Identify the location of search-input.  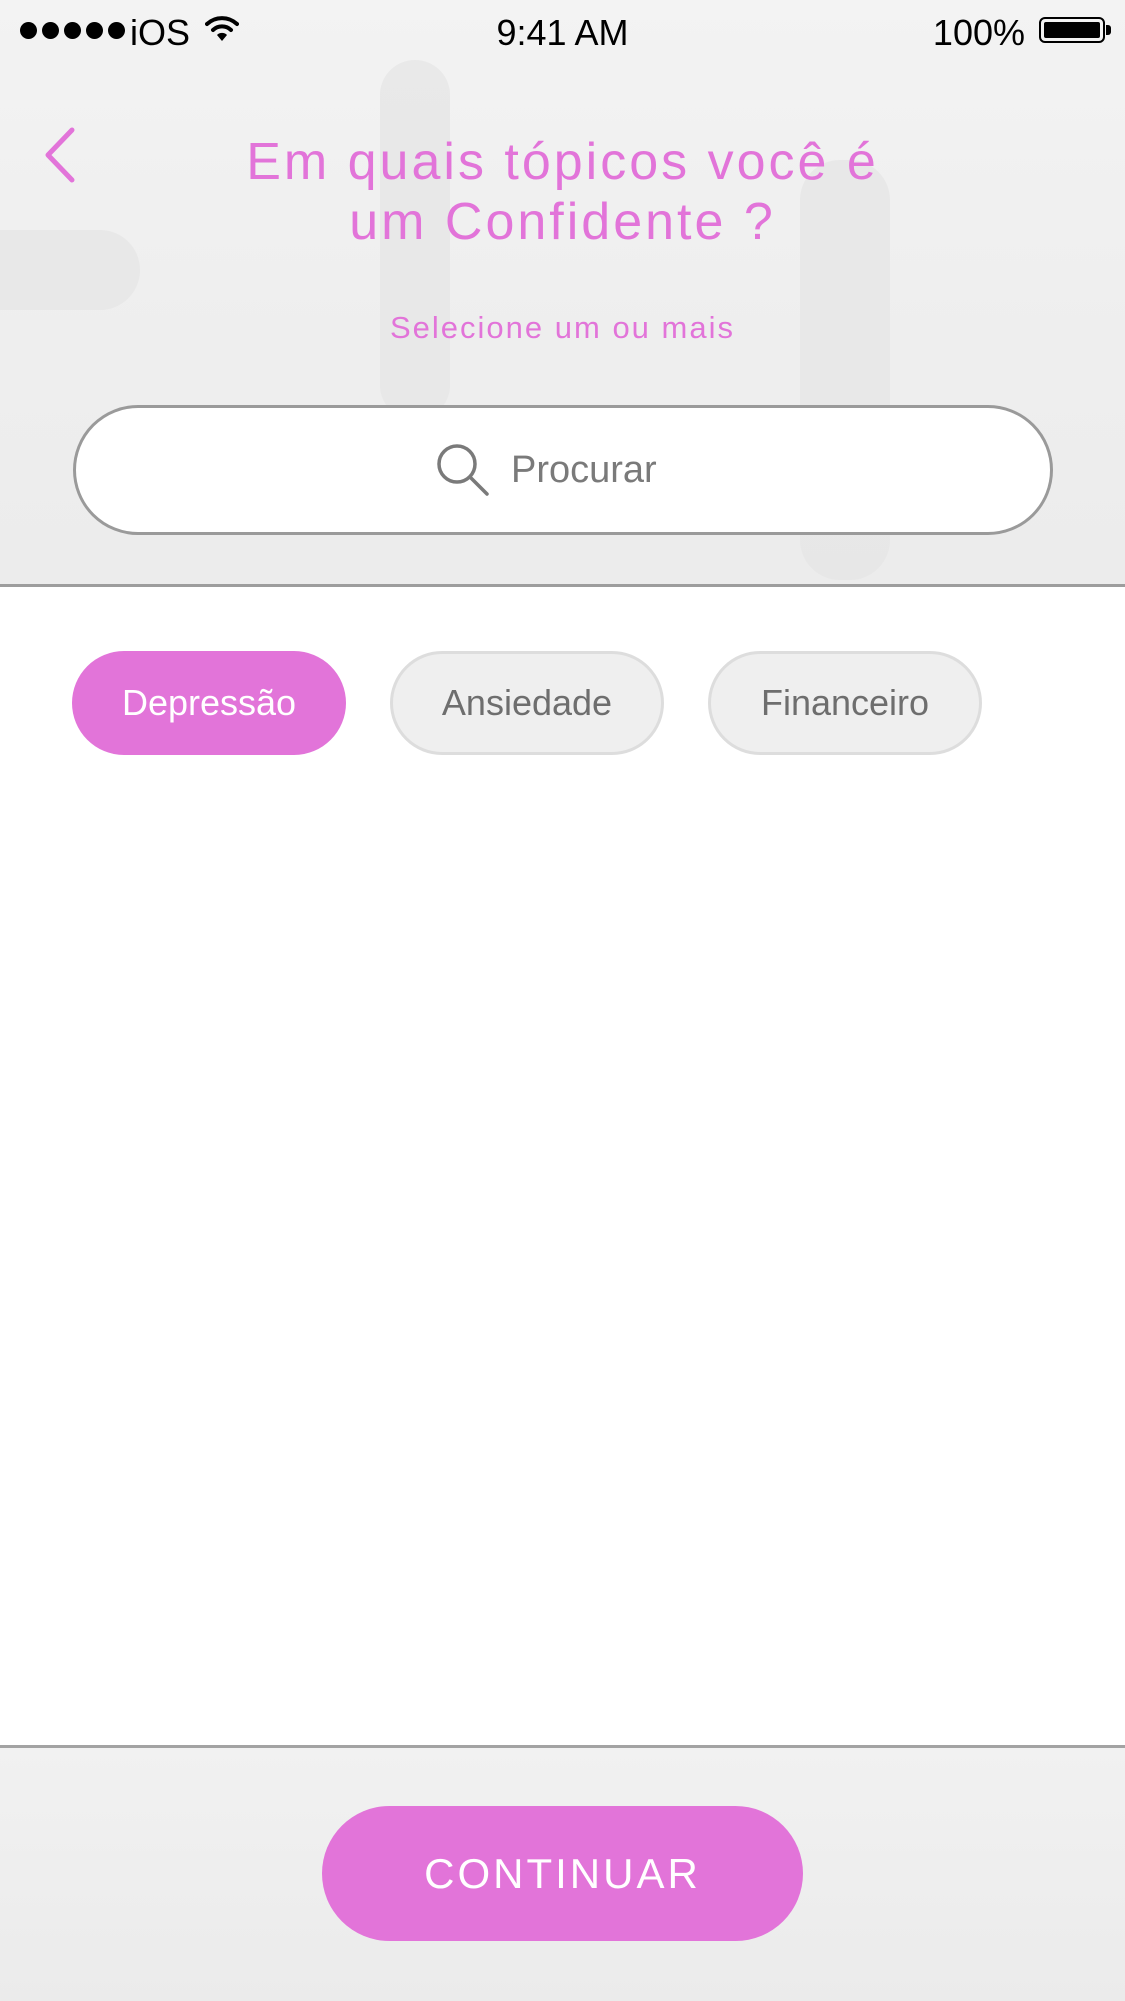
(601, 470).